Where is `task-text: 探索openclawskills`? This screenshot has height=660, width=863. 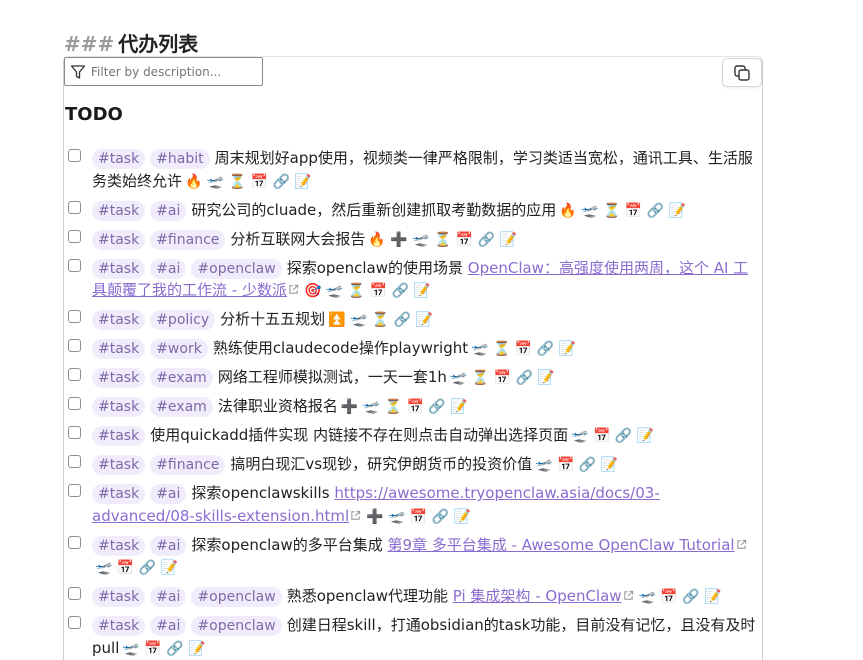 task-text: 探索openclawskills is located at coordinates (263, 493).